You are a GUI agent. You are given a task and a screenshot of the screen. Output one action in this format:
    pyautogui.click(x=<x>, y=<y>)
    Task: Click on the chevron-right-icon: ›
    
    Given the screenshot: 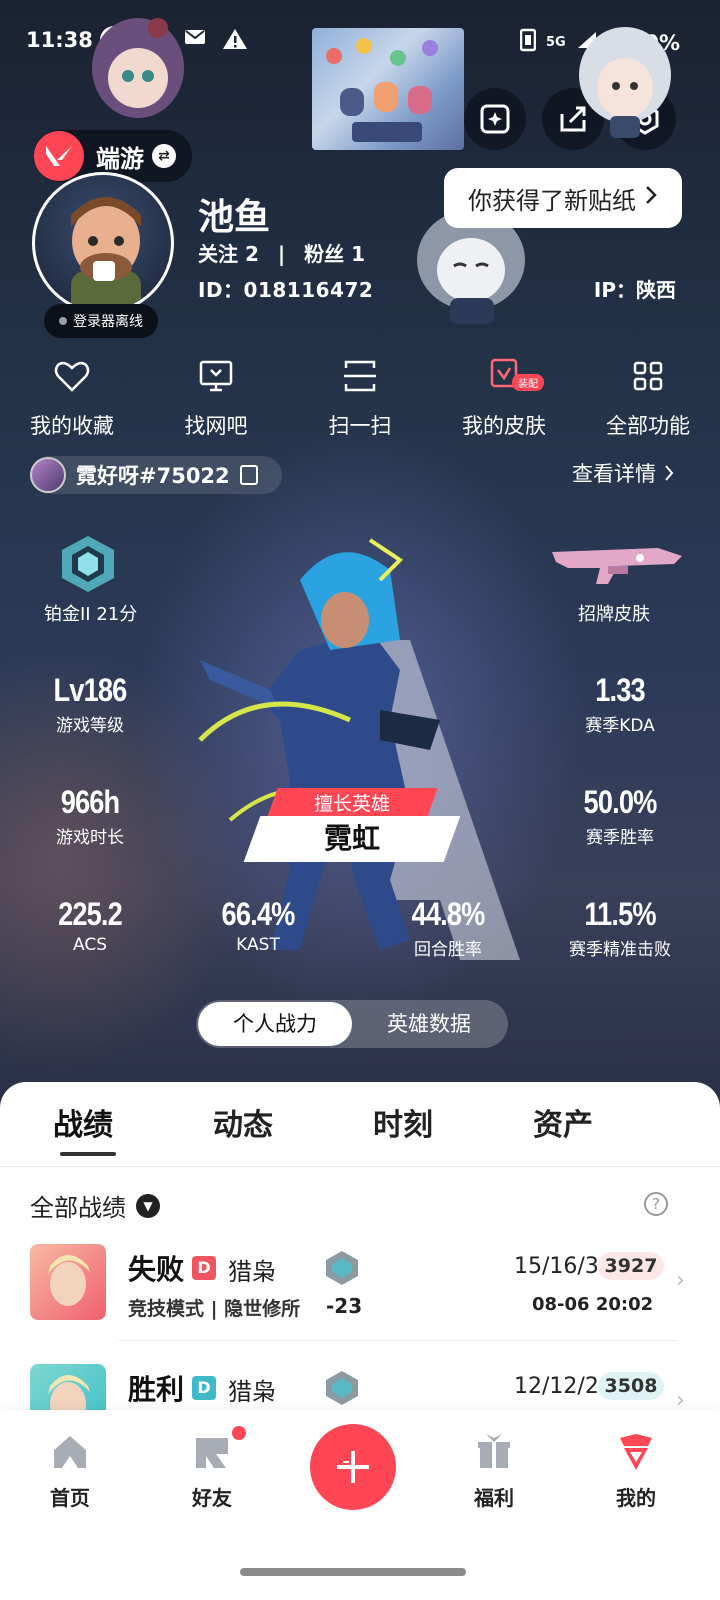 What is the action you would take?
    pyautogui.click(x=680, y=1280)
    